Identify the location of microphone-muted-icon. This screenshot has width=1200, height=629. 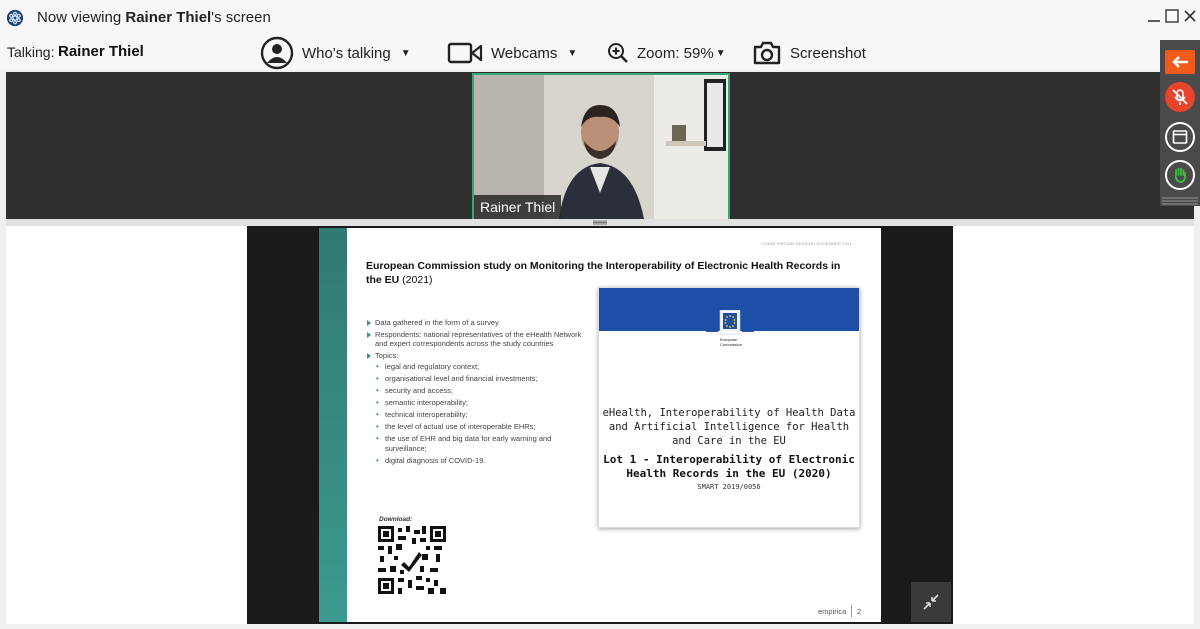
(1180, 97).